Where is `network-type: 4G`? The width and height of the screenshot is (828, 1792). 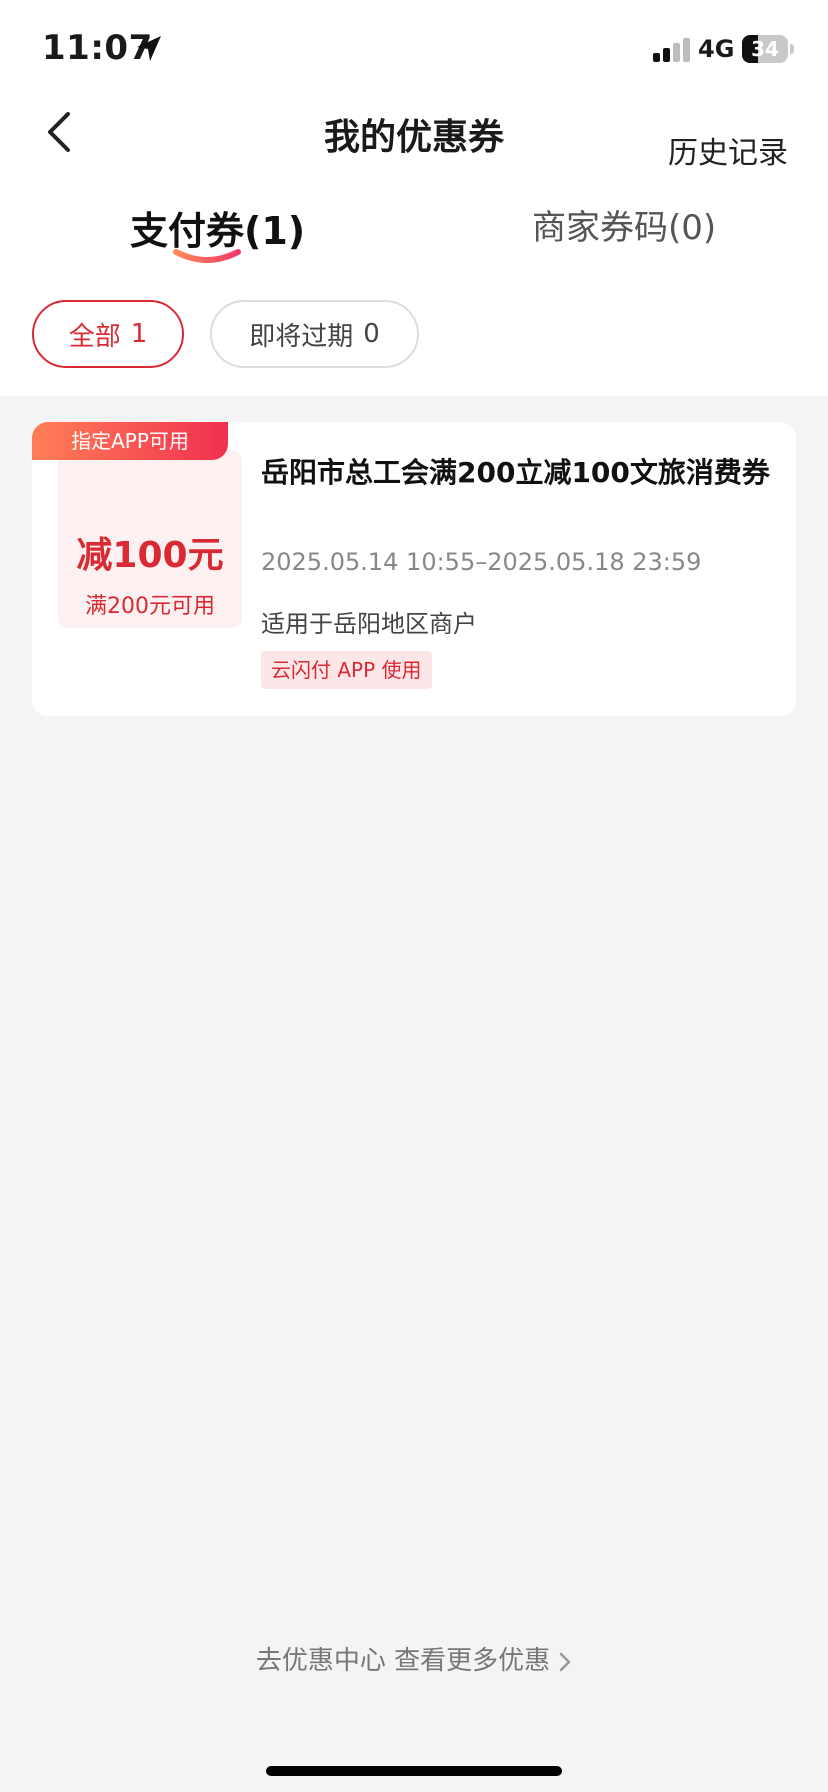
network-type: 4G is located at coordinates (716, 49).